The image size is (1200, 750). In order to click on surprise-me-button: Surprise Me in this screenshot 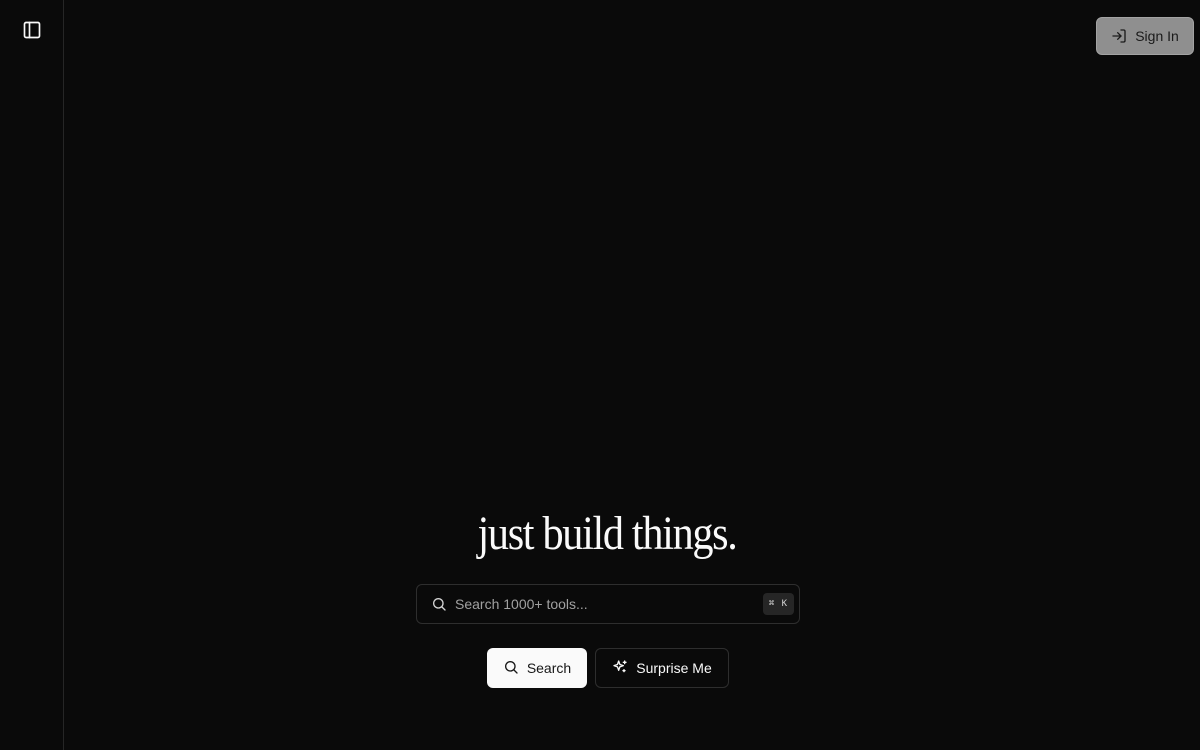, I will do `click(662, 668)`.